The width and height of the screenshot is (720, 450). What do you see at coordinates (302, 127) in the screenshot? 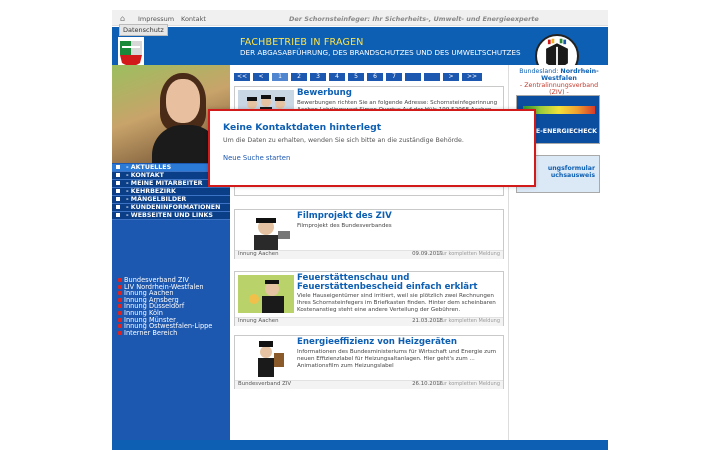
I see `dialog-title: Keine Kontaktdaten hinterlegt` at bounding box center [302, 127].